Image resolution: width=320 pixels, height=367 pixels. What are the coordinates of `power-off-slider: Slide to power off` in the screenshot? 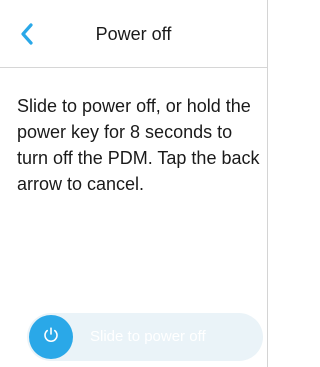 It's located at (145, 337).